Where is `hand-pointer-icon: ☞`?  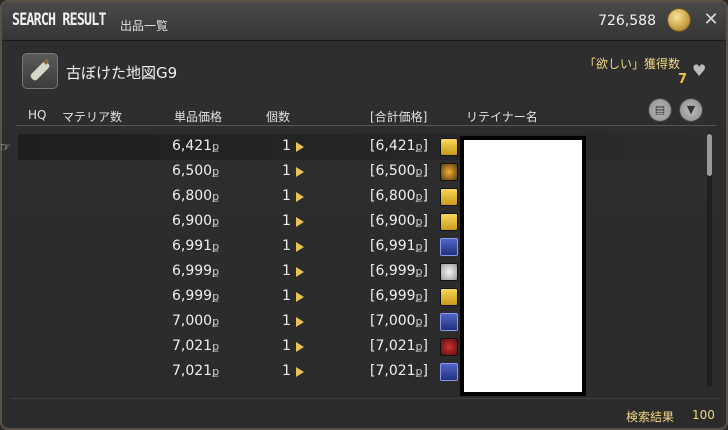
hand-pointer-icon: ☞ is located at coordinates (5, 147).